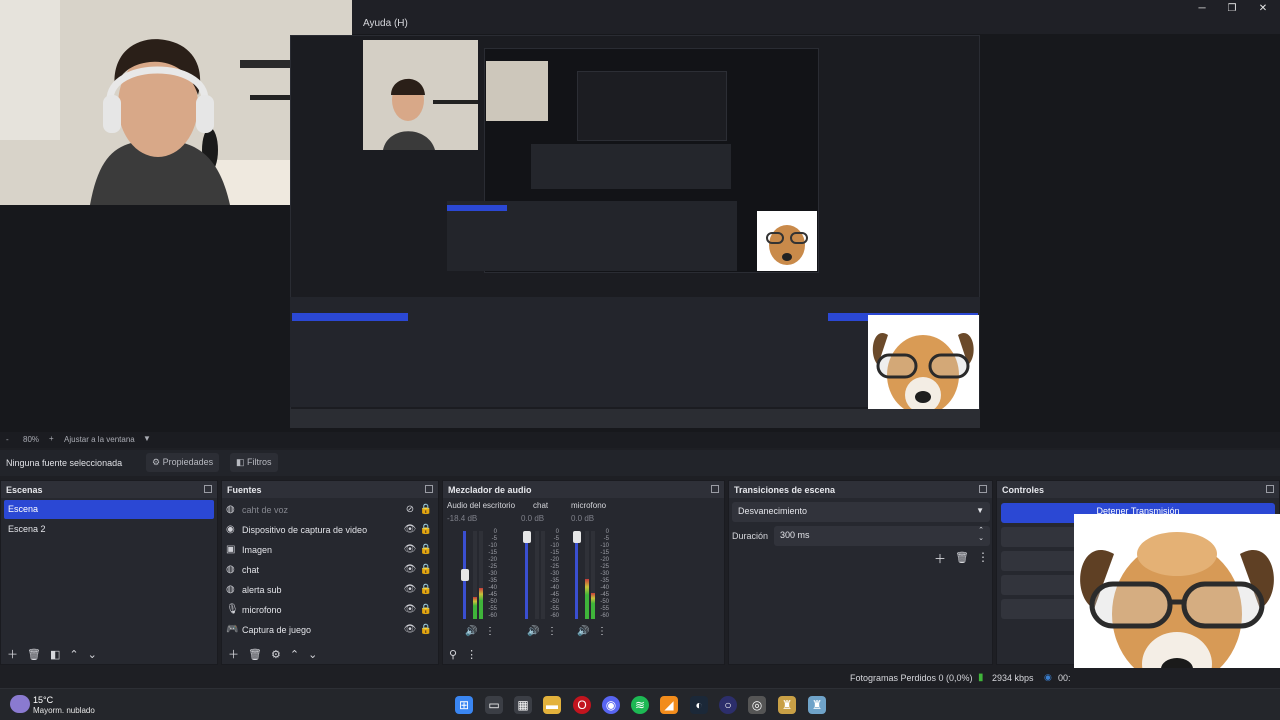  Describe the element at coordinates (1263, 9) in the screenshot. I see `close-icon: ✕` at that location.